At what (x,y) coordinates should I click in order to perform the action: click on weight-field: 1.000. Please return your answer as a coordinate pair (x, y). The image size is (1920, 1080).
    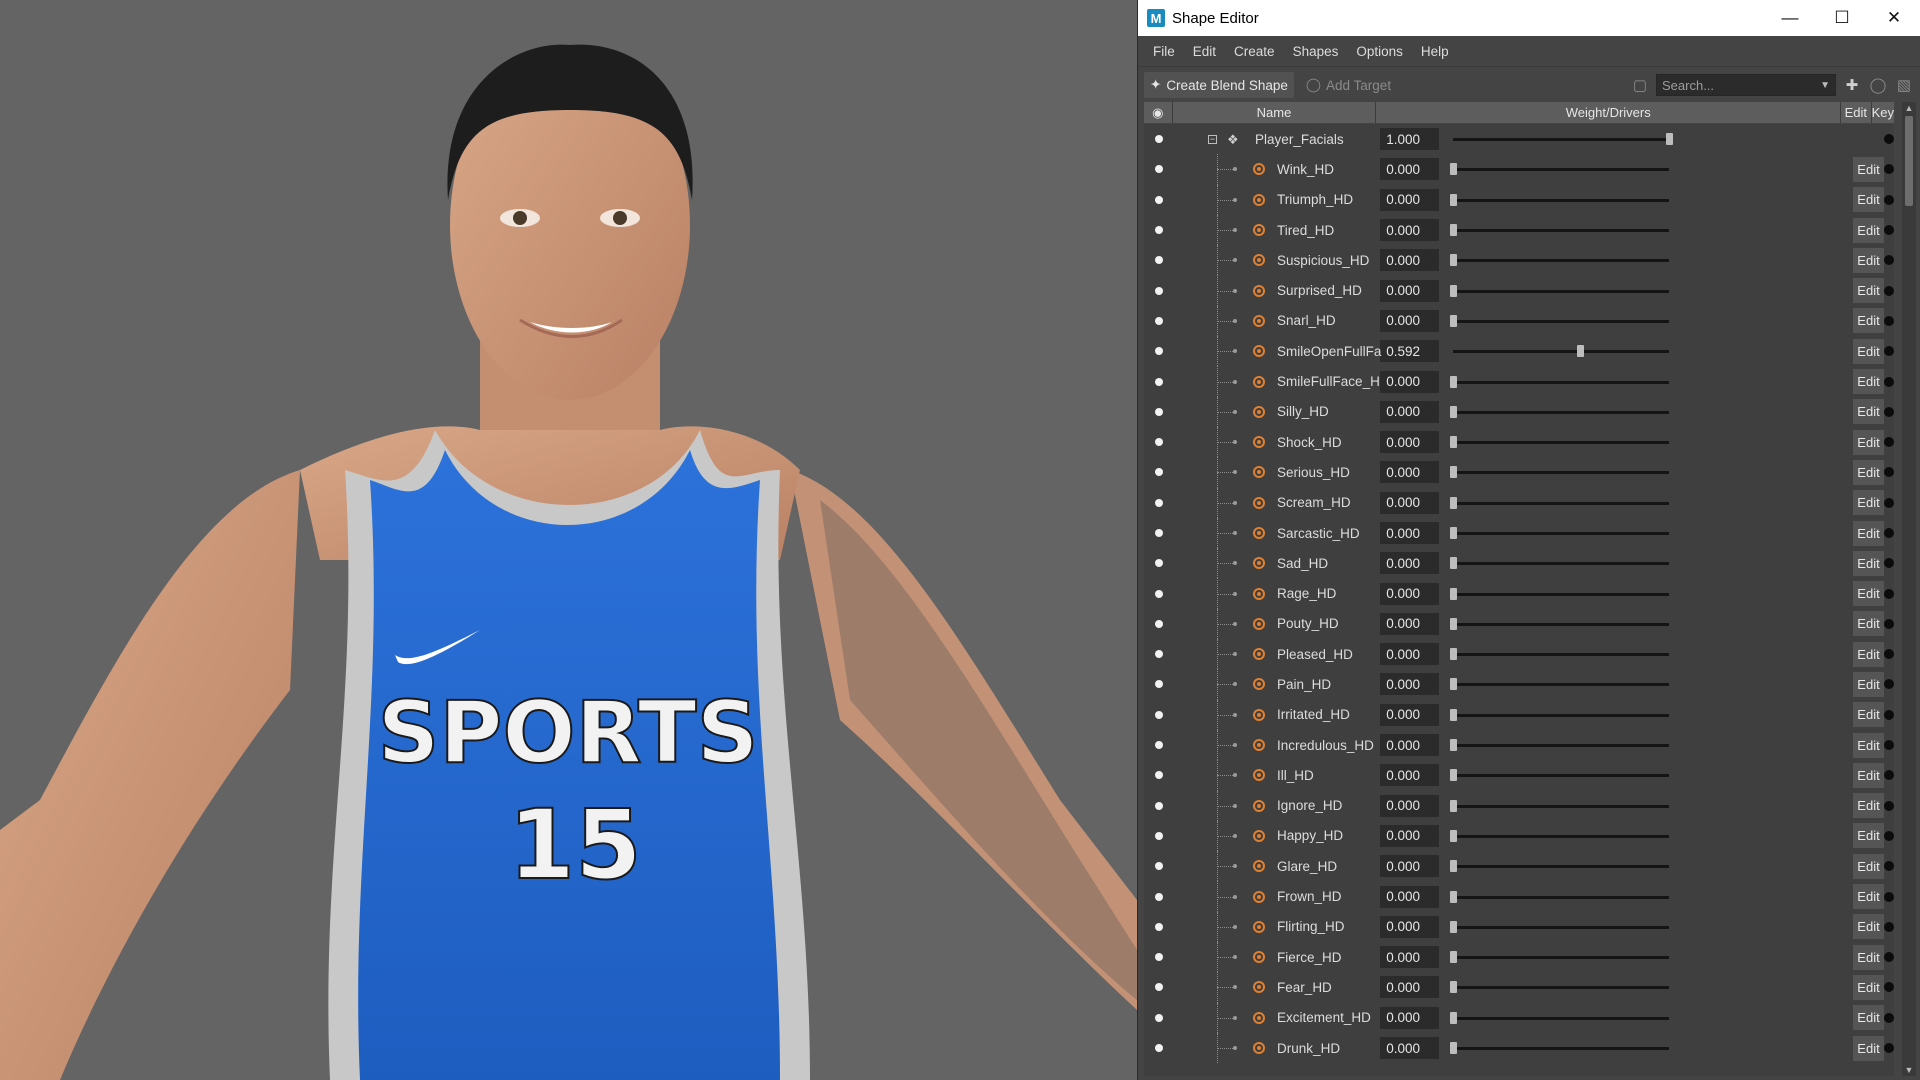
    Looking at the image, I should click on (1409, 139).